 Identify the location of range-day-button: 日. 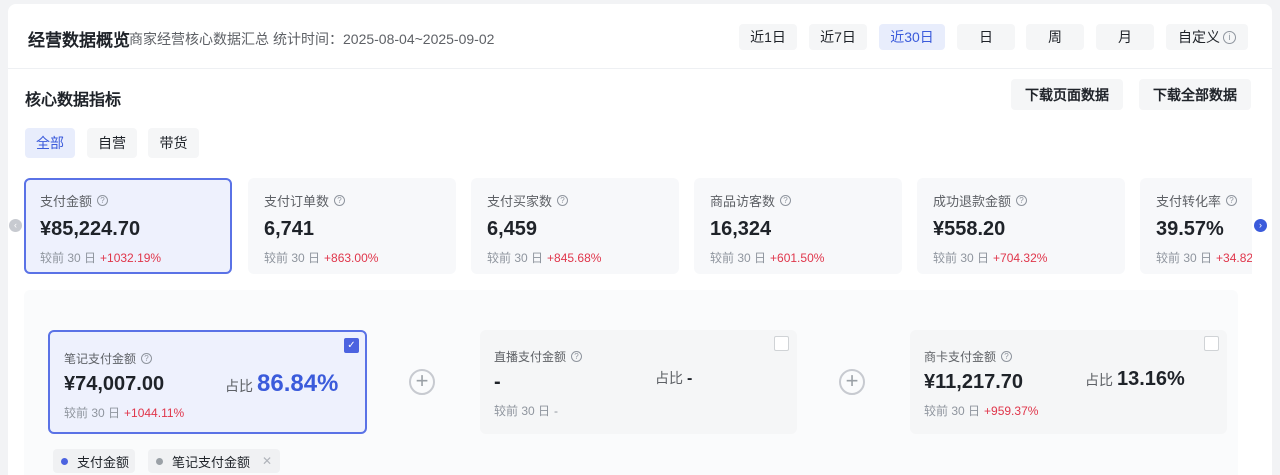
(986, 37).